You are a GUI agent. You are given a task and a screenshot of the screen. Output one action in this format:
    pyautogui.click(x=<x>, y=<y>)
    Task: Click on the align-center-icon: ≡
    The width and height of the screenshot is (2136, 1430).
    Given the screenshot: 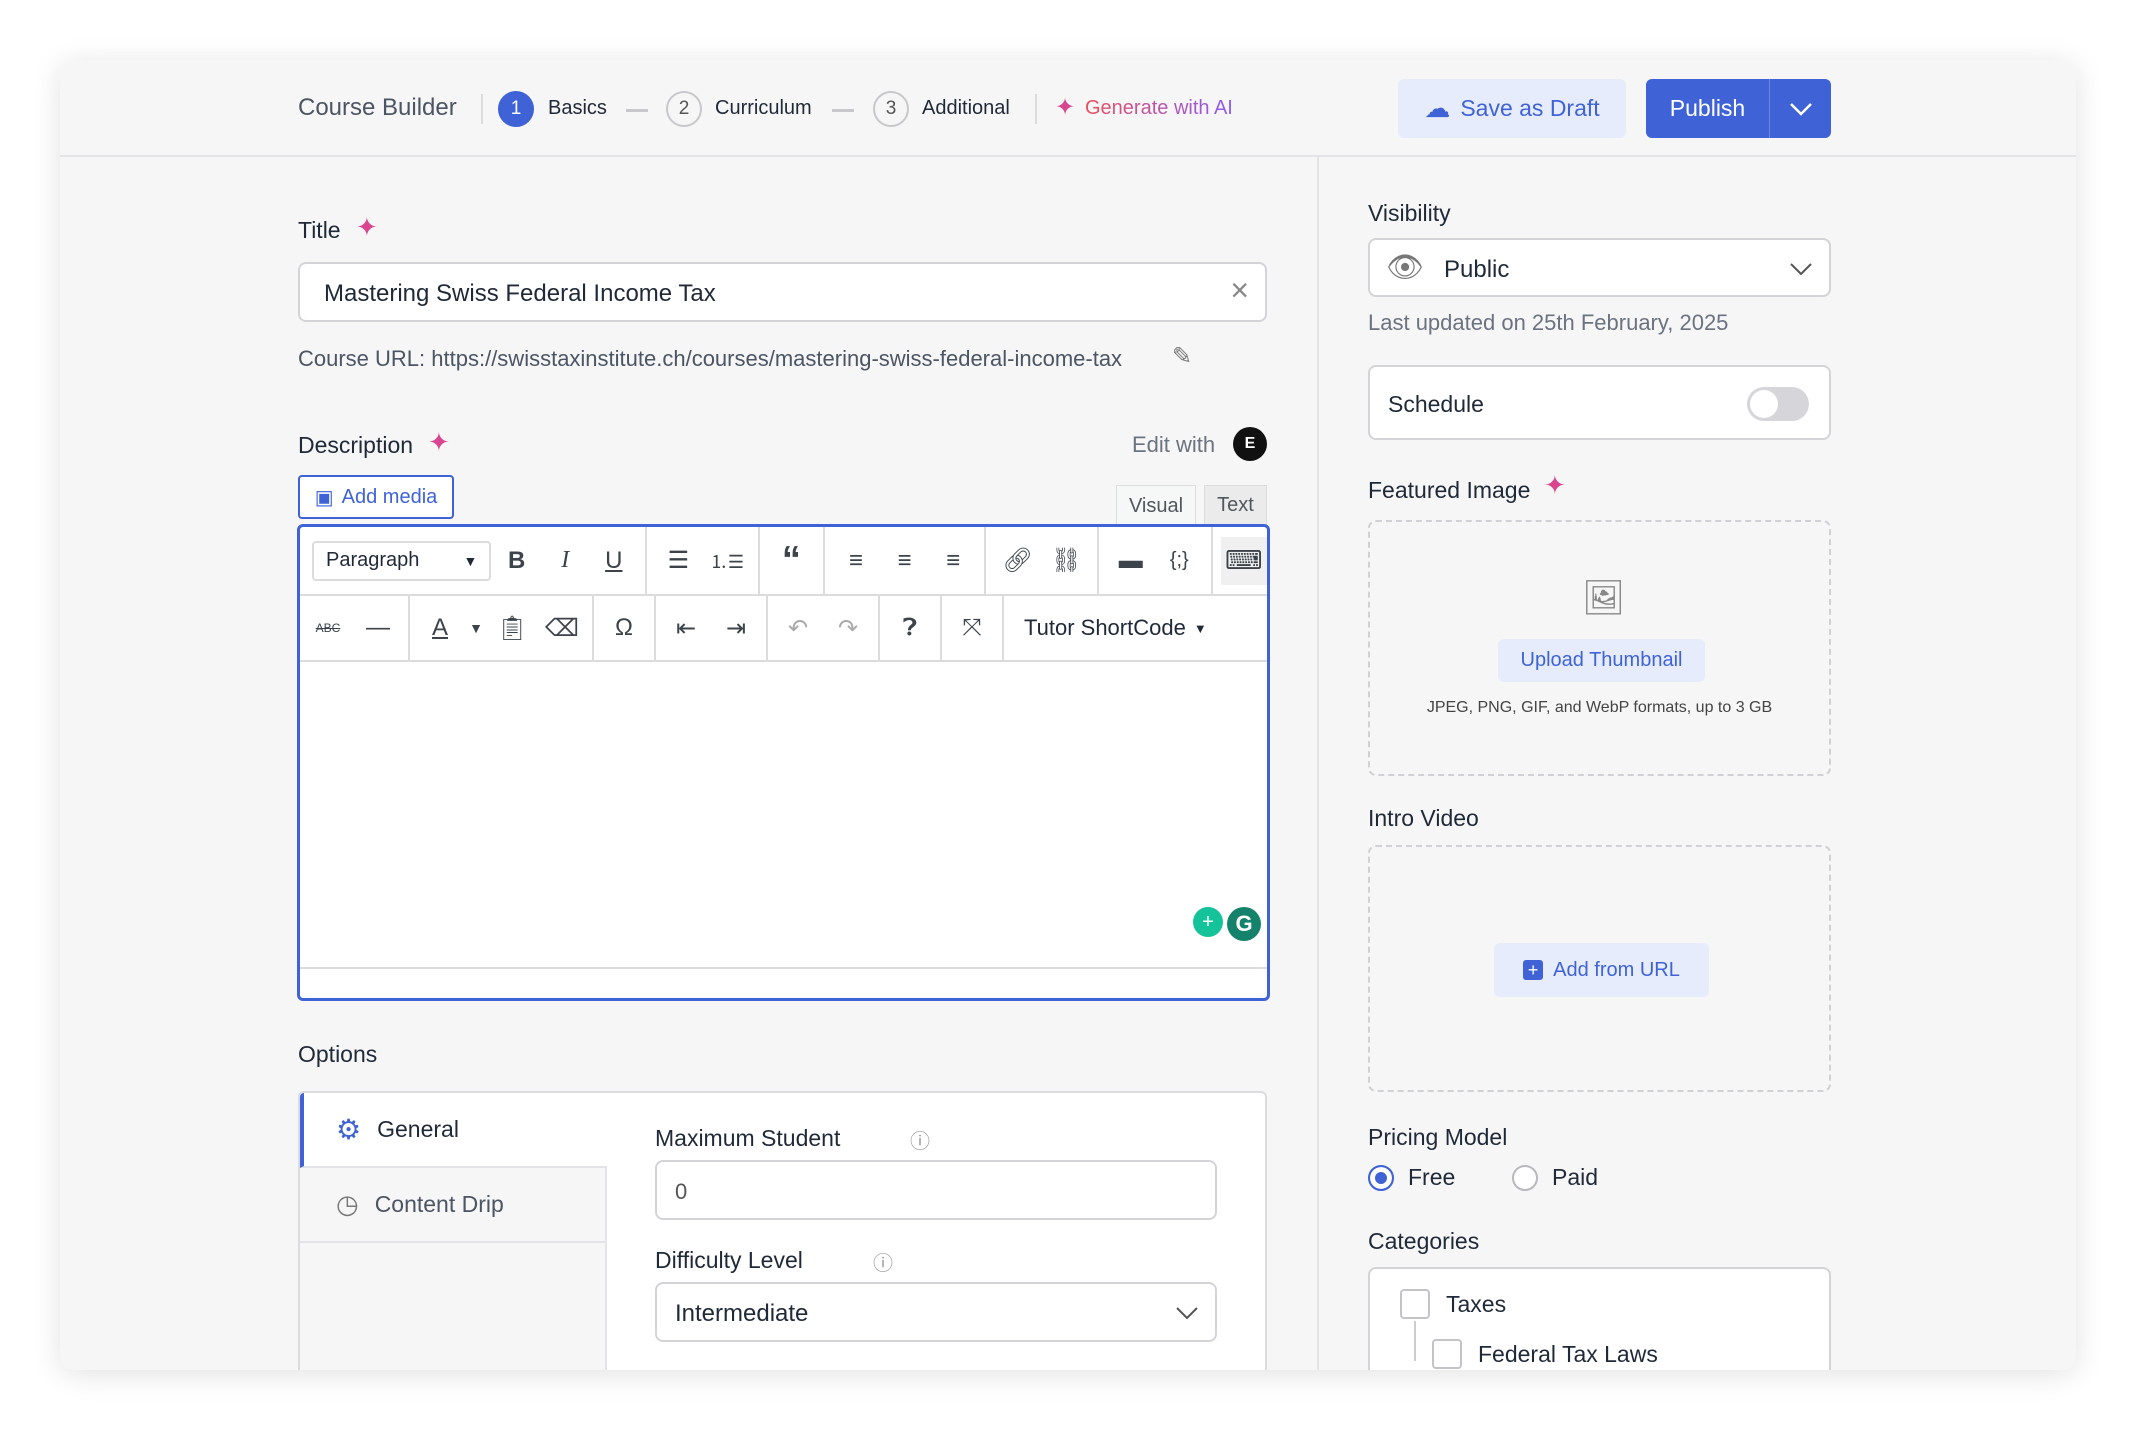 What is the action you would take?
    pyautogui.click(x=904, y=561)
    